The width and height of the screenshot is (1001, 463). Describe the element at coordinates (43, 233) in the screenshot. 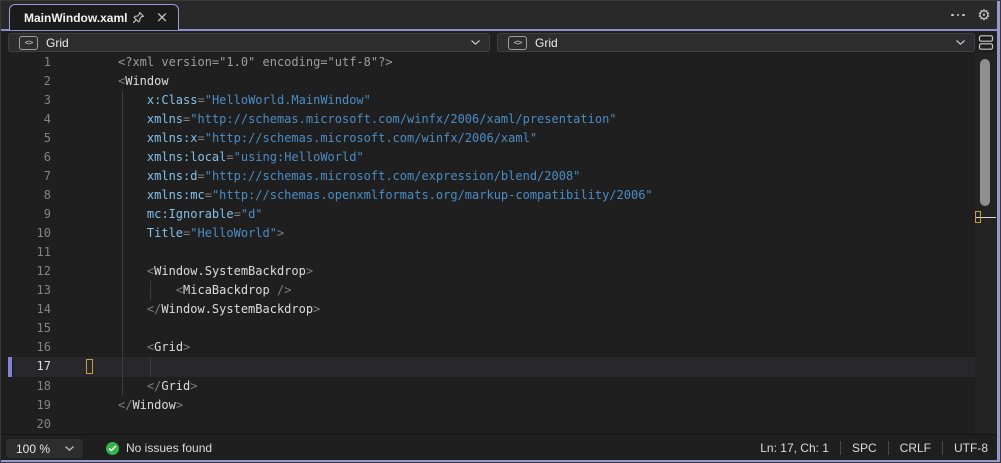

I see `line-number: 10` at that location.